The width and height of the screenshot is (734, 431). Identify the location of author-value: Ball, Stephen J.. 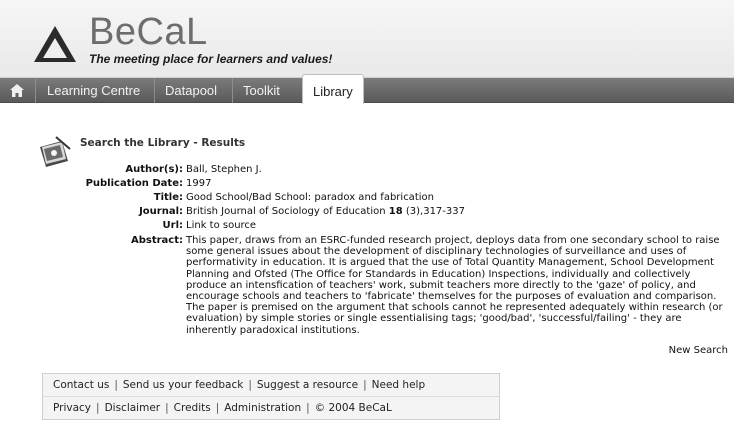
(224, 169).